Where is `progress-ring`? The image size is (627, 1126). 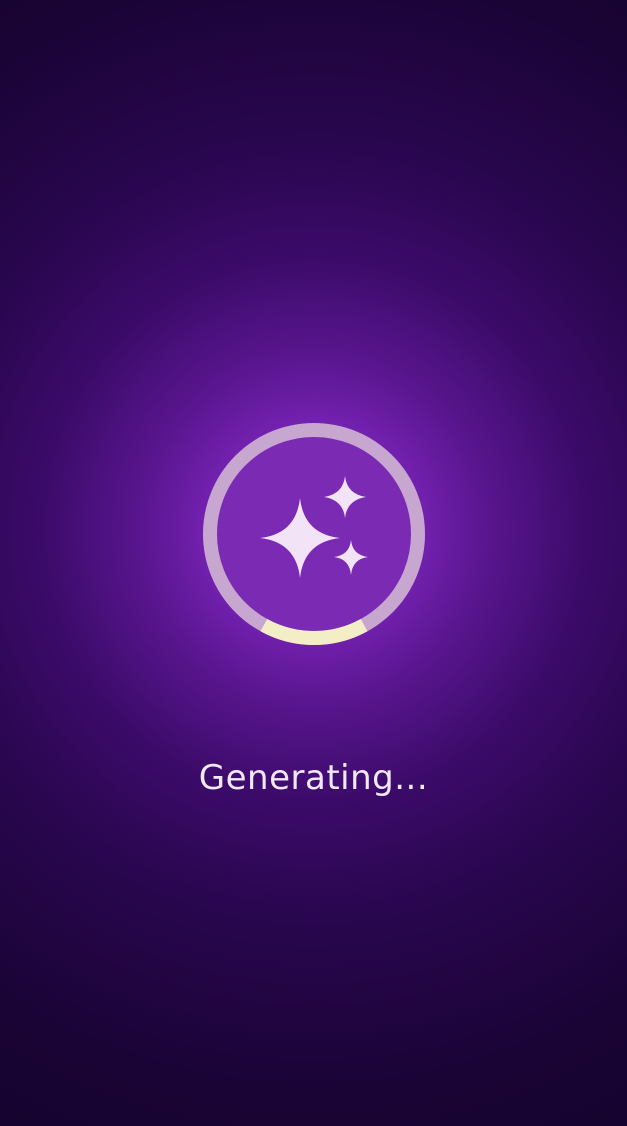 progress-ring is located at coordinates (314, 534).